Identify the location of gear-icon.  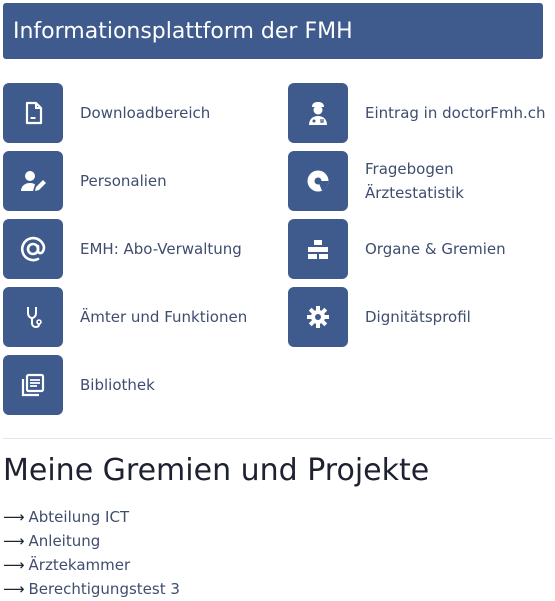
(318, 317).